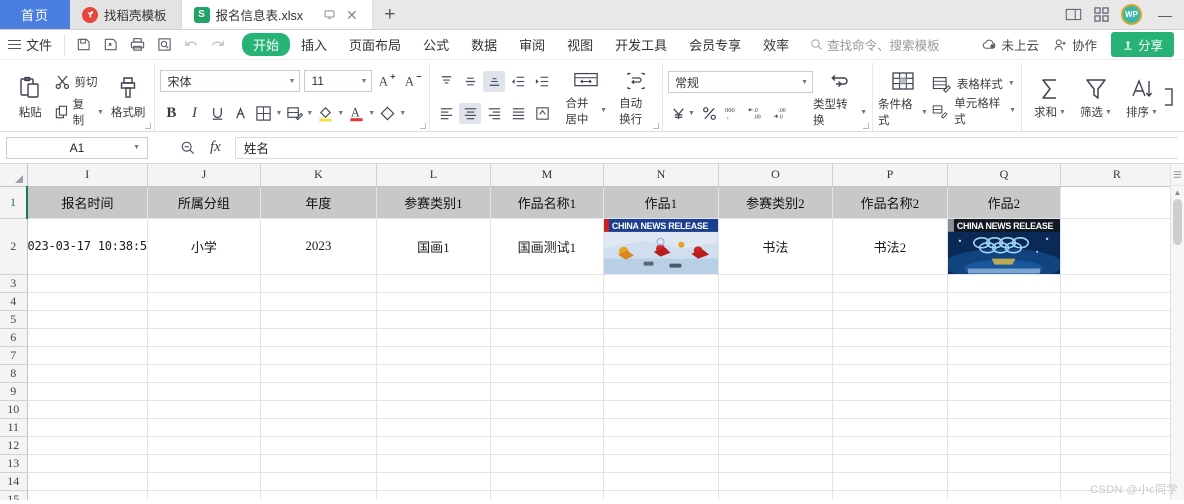  I want to click on cell-effect-button, so click(294, 113).